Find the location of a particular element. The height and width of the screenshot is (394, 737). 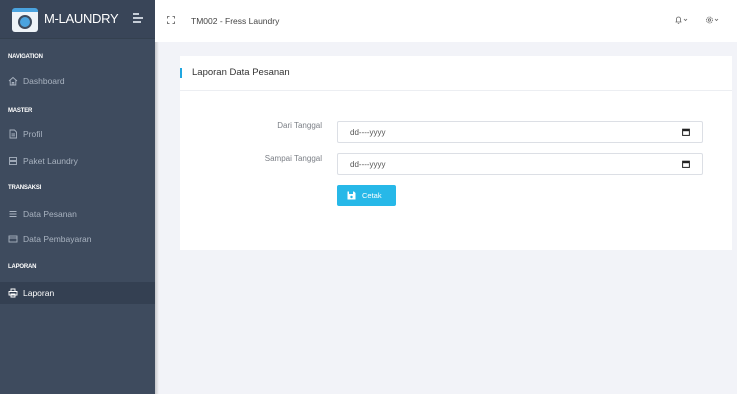

sidebar-item-label: Data Pesanan is located at coordinates (50, 214).